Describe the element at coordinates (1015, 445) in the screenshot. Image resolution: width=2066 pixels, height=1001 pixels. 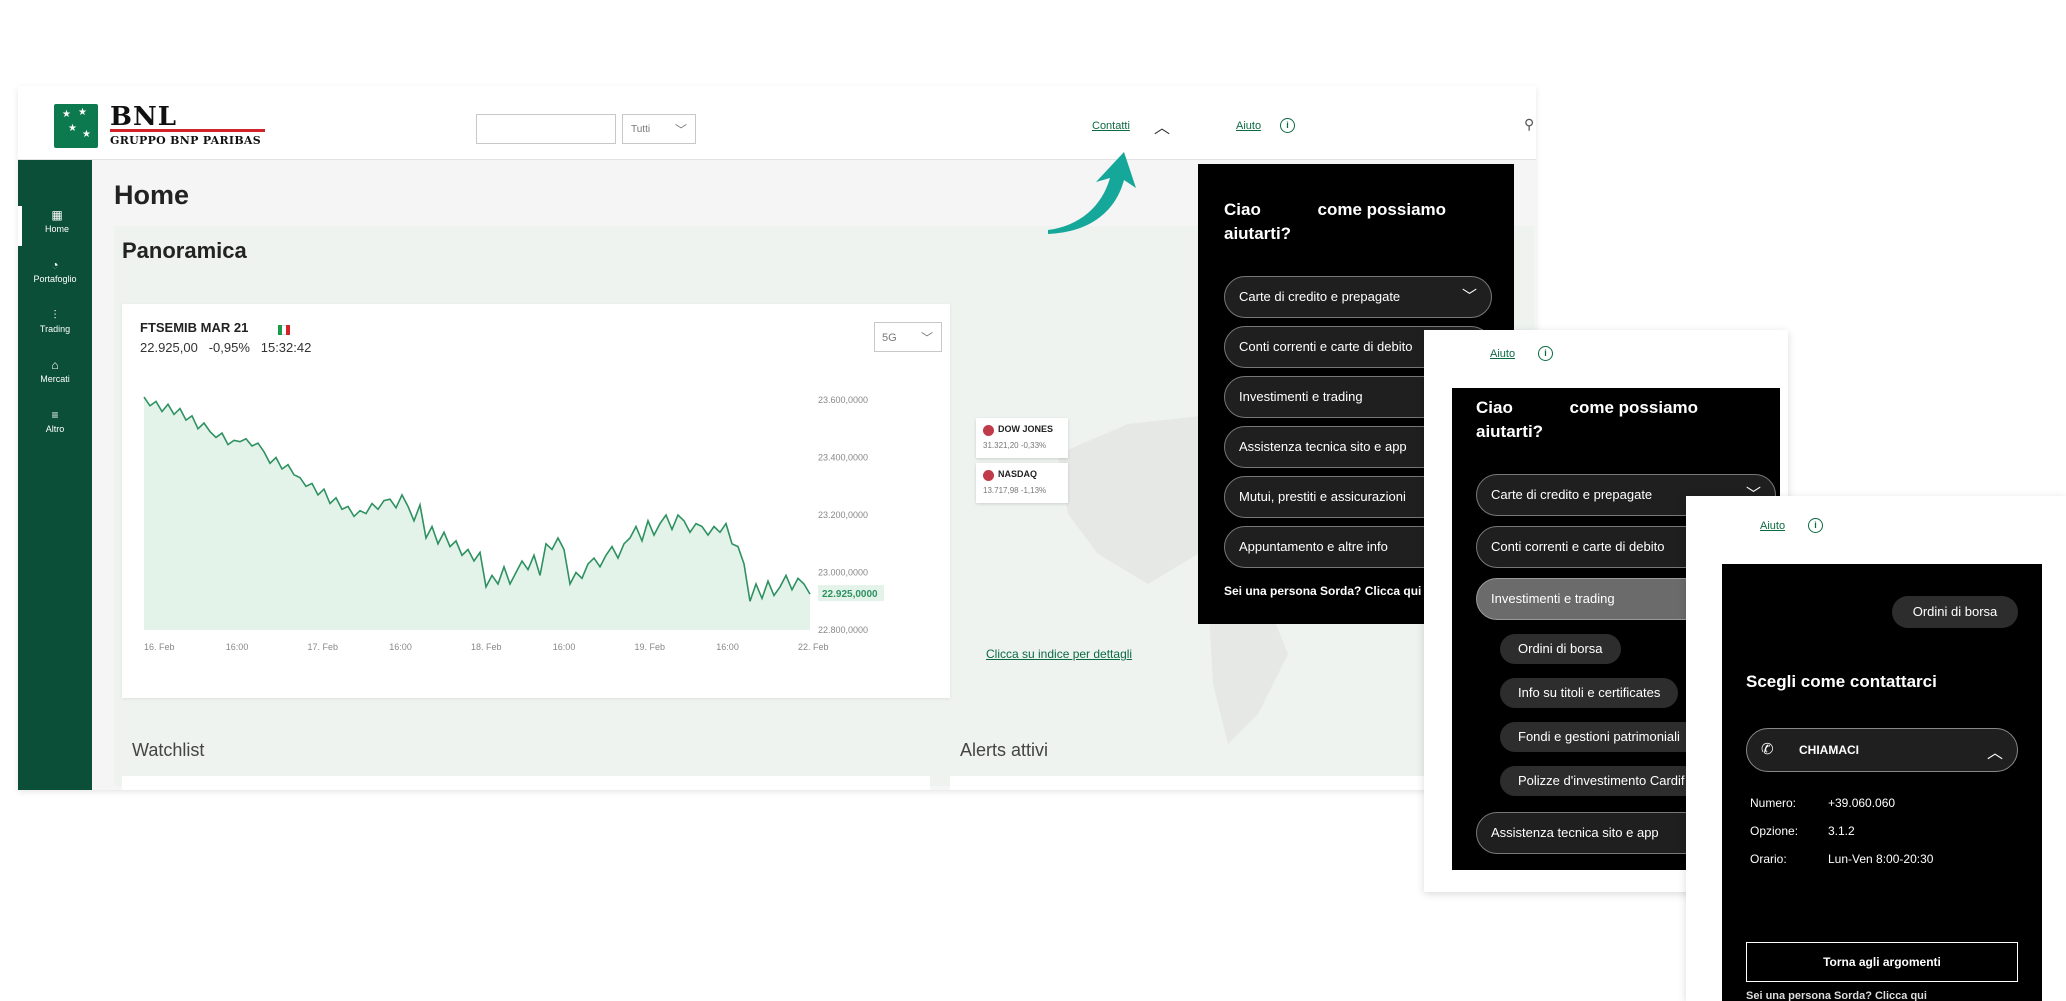
I see `index-value: 31.321,20 -0,33%` at that location.